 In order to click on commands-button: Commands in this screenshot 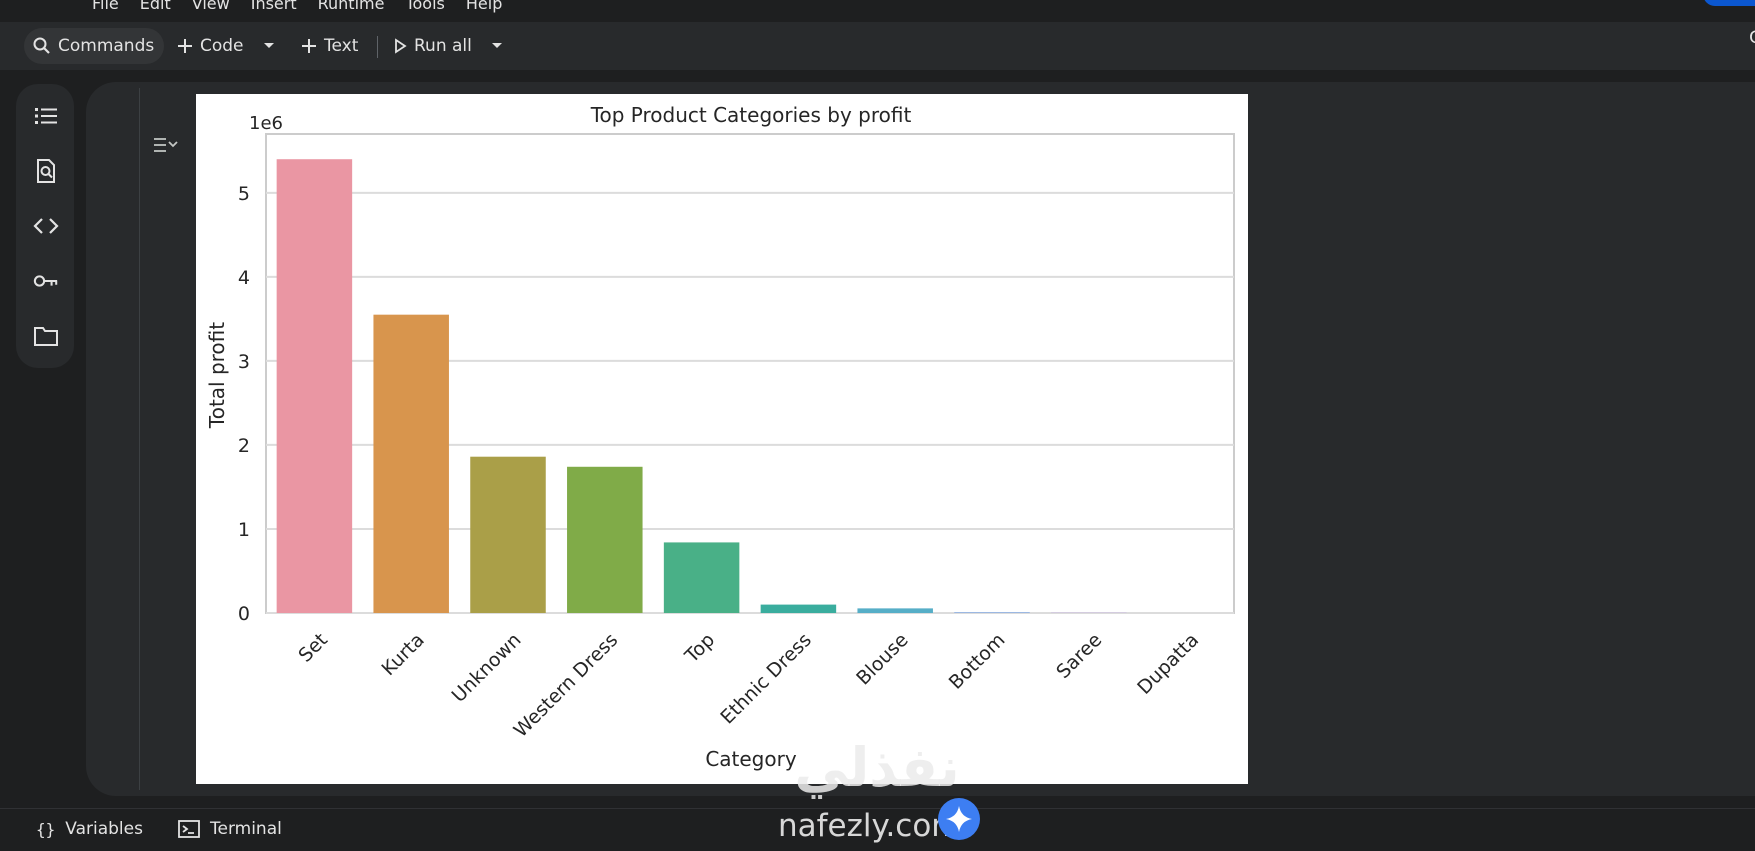, I will do `click(94, 46)`.